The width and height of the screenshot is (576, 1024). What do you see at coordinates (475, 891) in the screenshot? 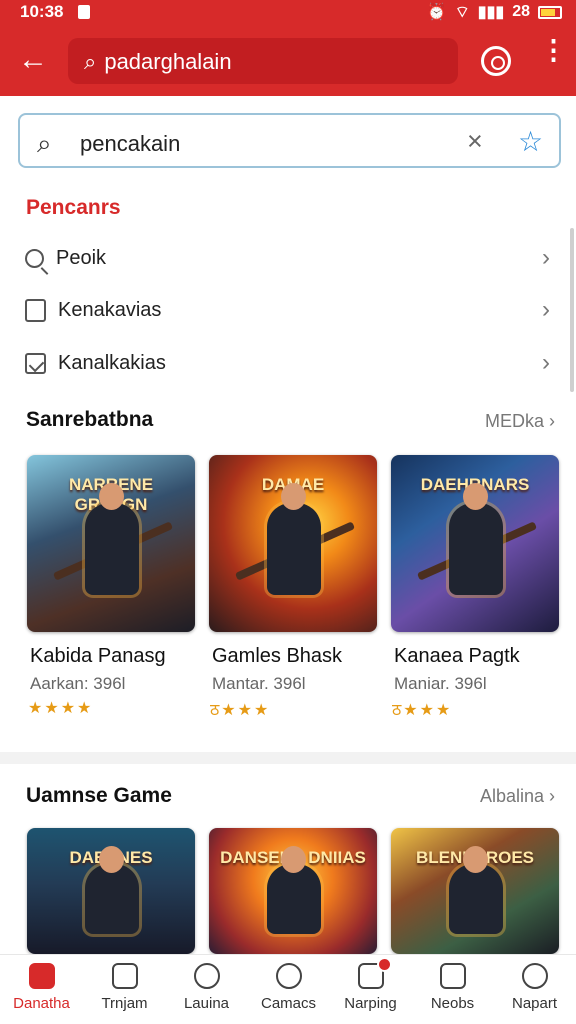
I see `game-art: BLENDEROES` at bounding box center [475, 891].